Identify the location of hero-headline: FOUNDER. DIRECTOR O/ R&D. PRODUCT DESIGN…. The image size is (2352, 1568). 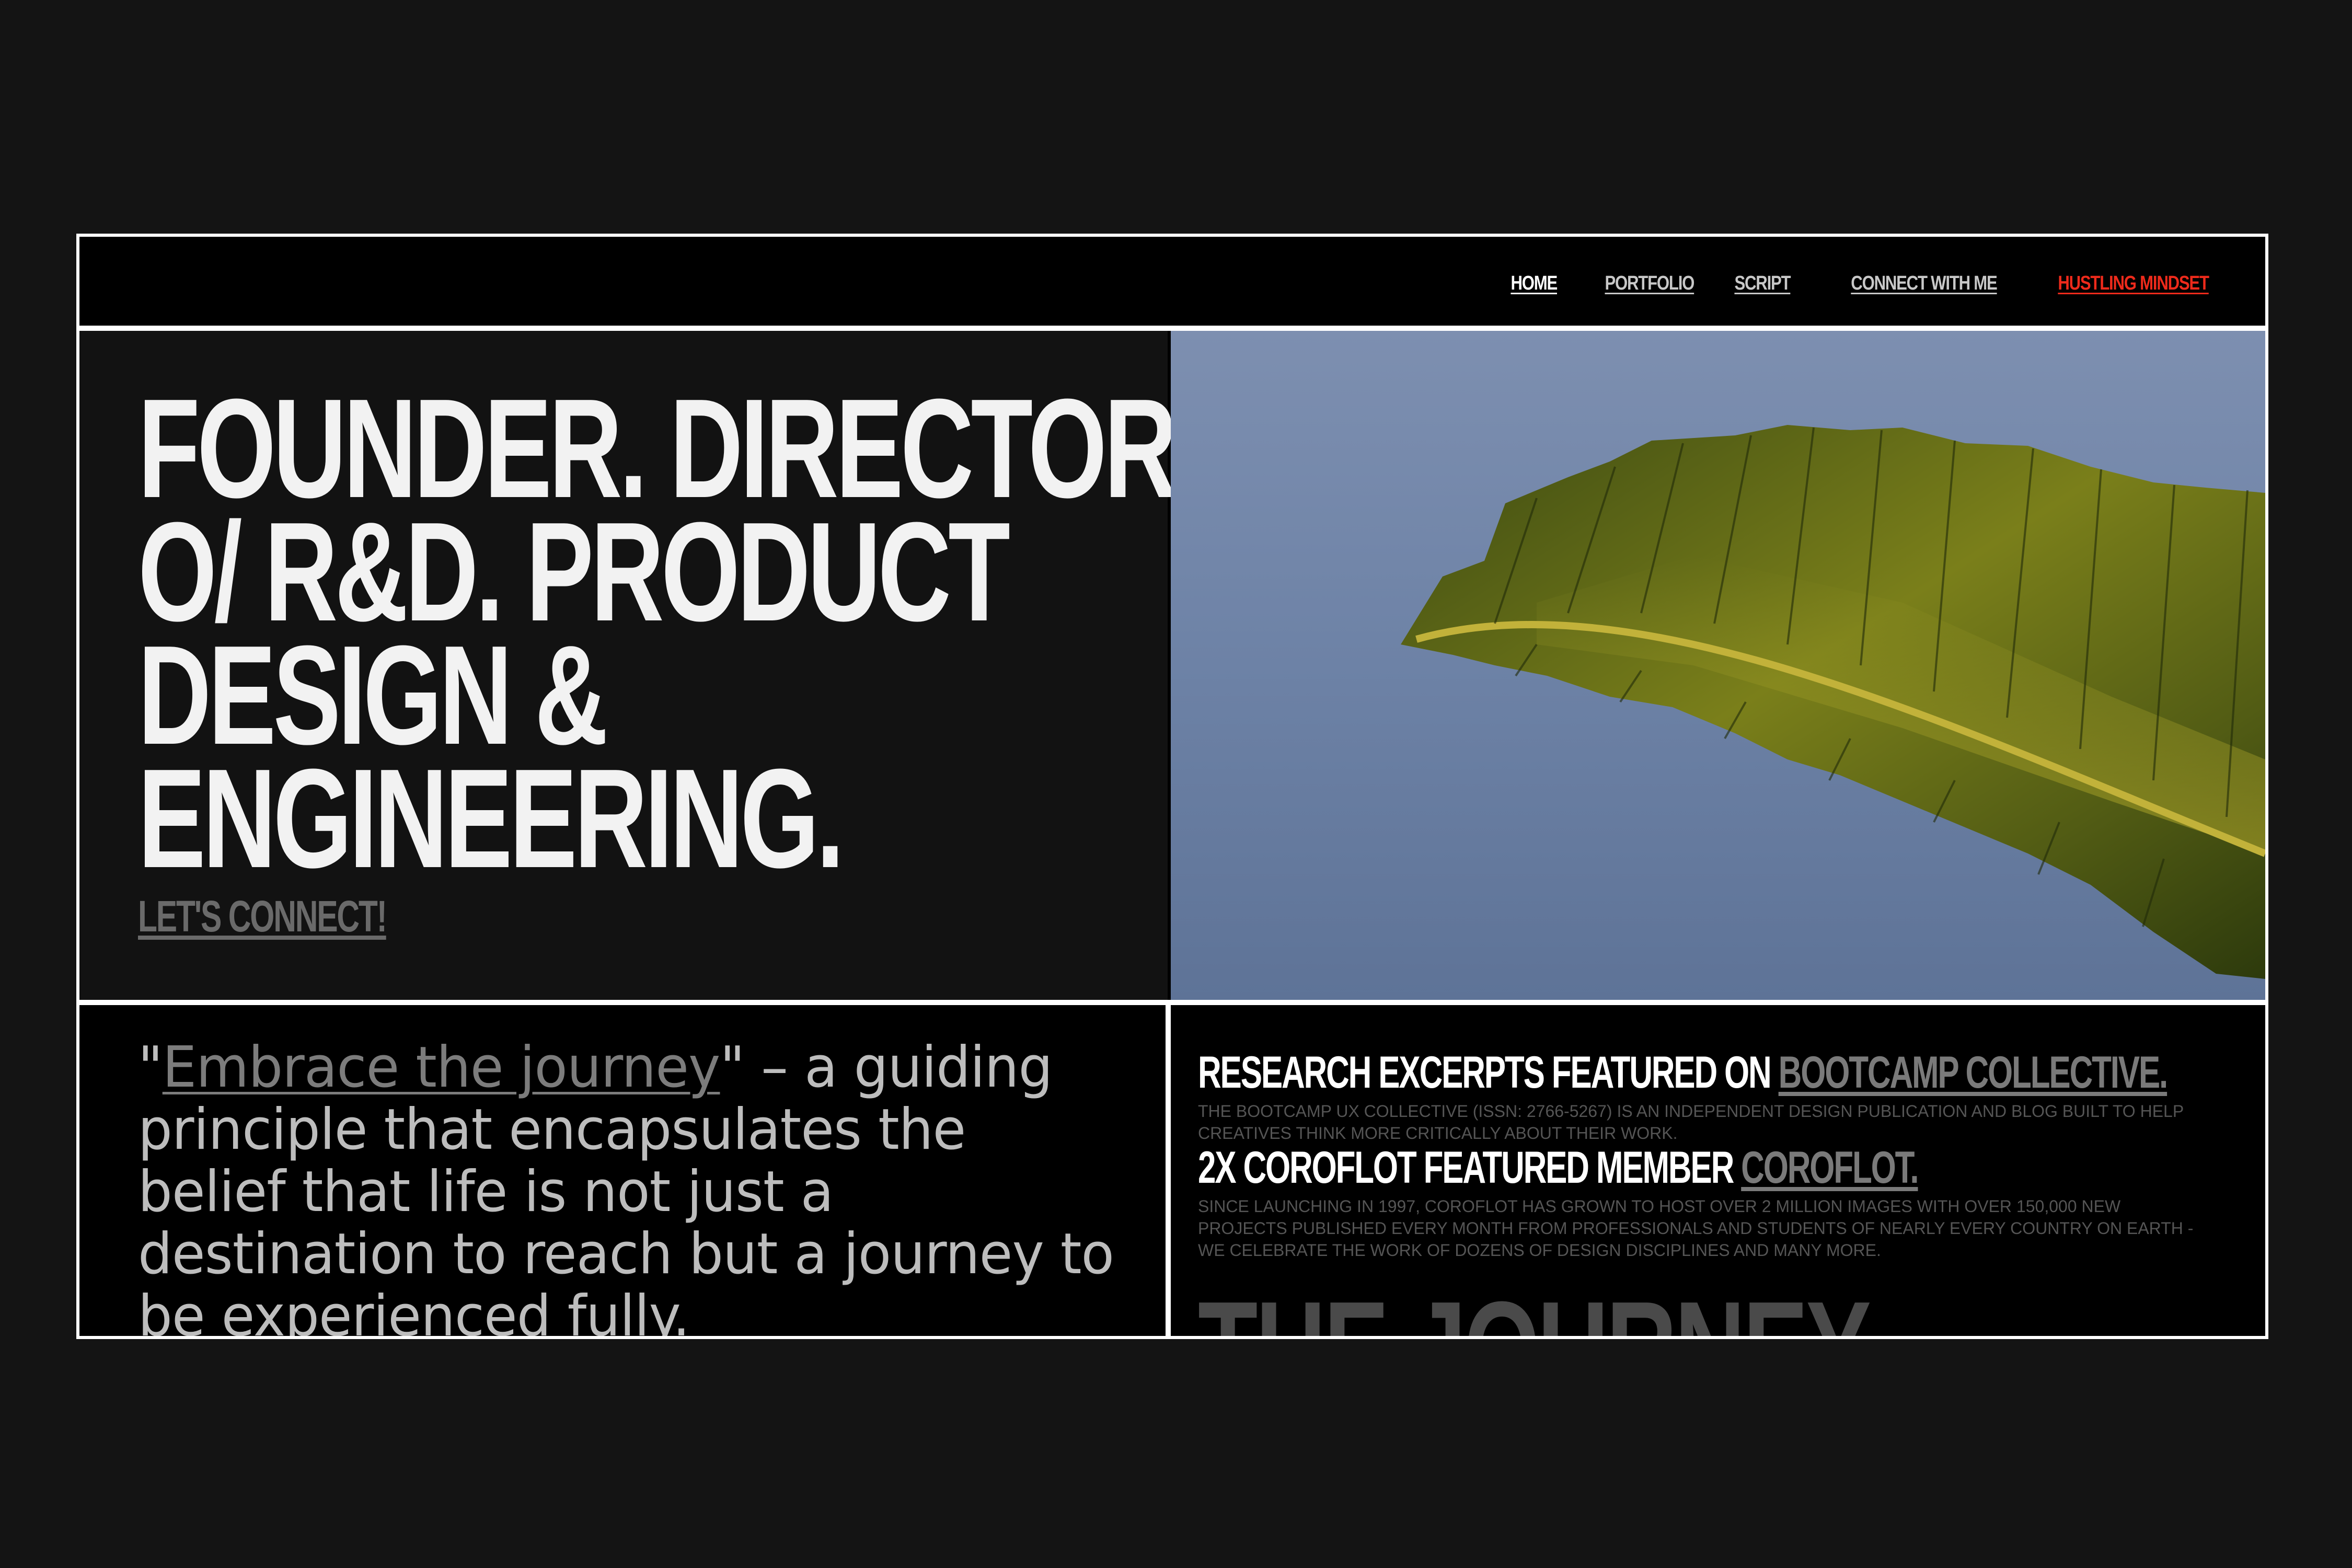
(658, 633).